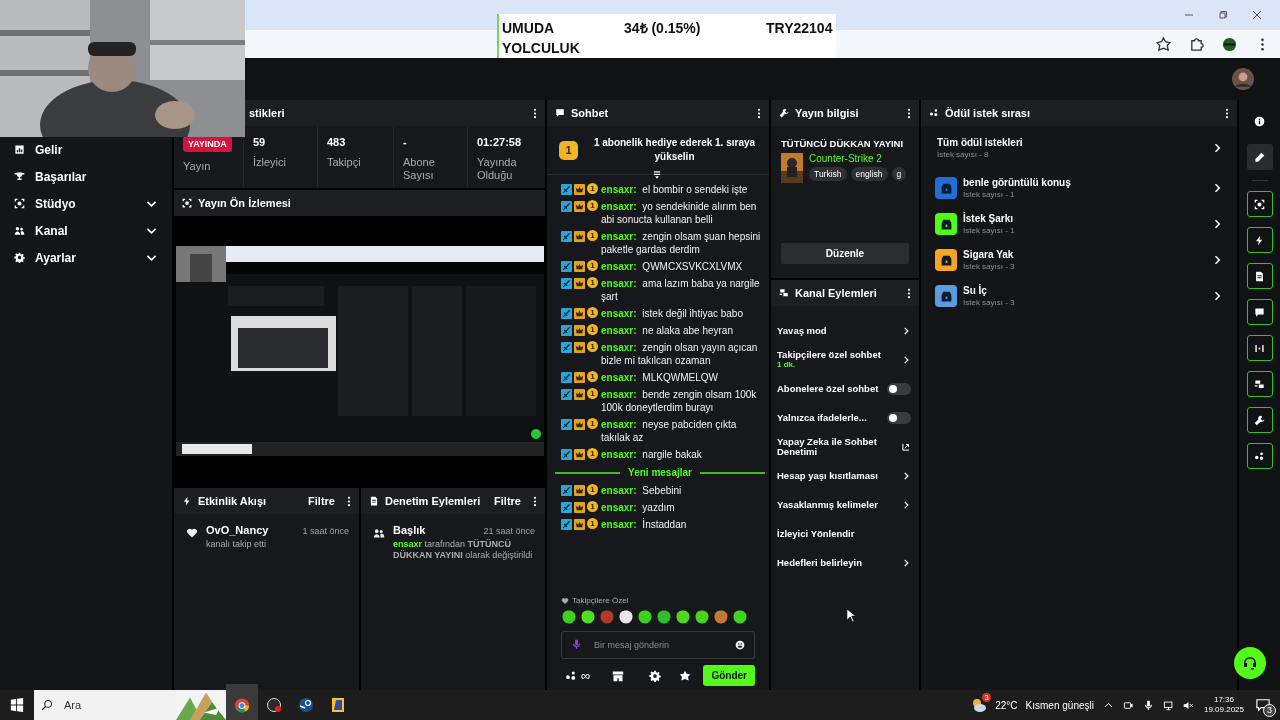 The width and height of the screenshot is (1280, 720). Describe the element at coordinates (1259, 276) in the screenshot. I see `document-button` at that location.